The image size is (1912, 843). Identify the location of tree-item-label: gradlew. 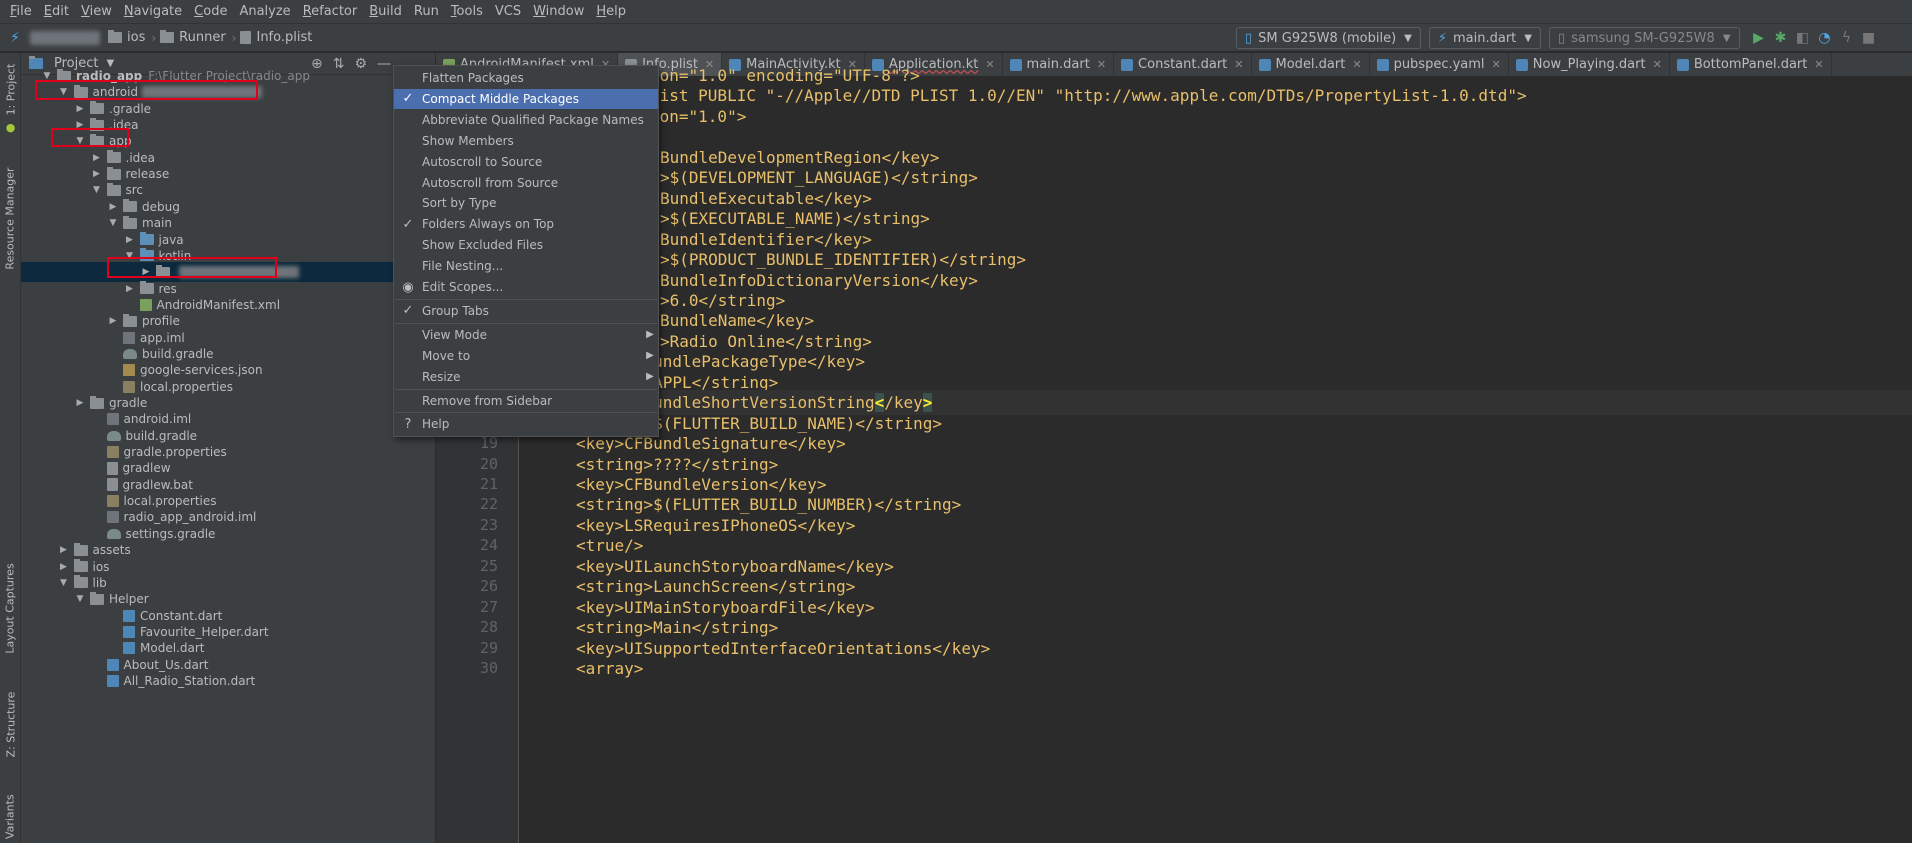
(146, 468).